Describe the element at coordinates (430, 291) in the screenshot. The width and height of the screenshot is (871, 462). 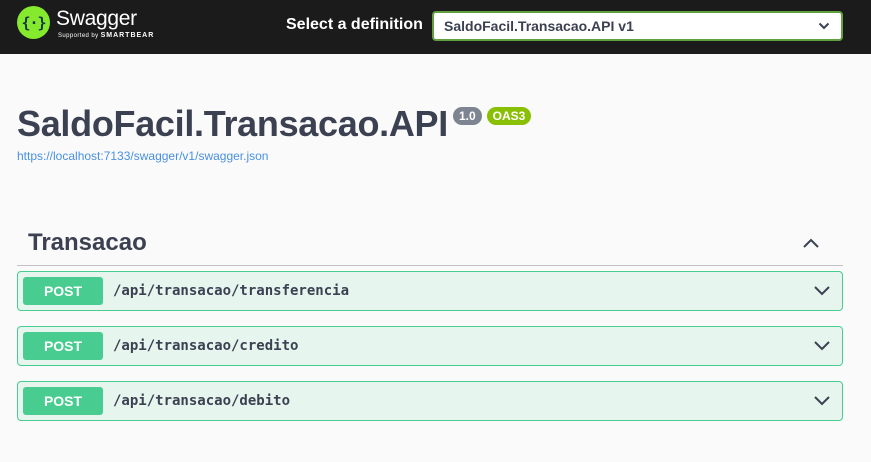
I see `operation-row: POST /api/transacao/transferencia` at that location.